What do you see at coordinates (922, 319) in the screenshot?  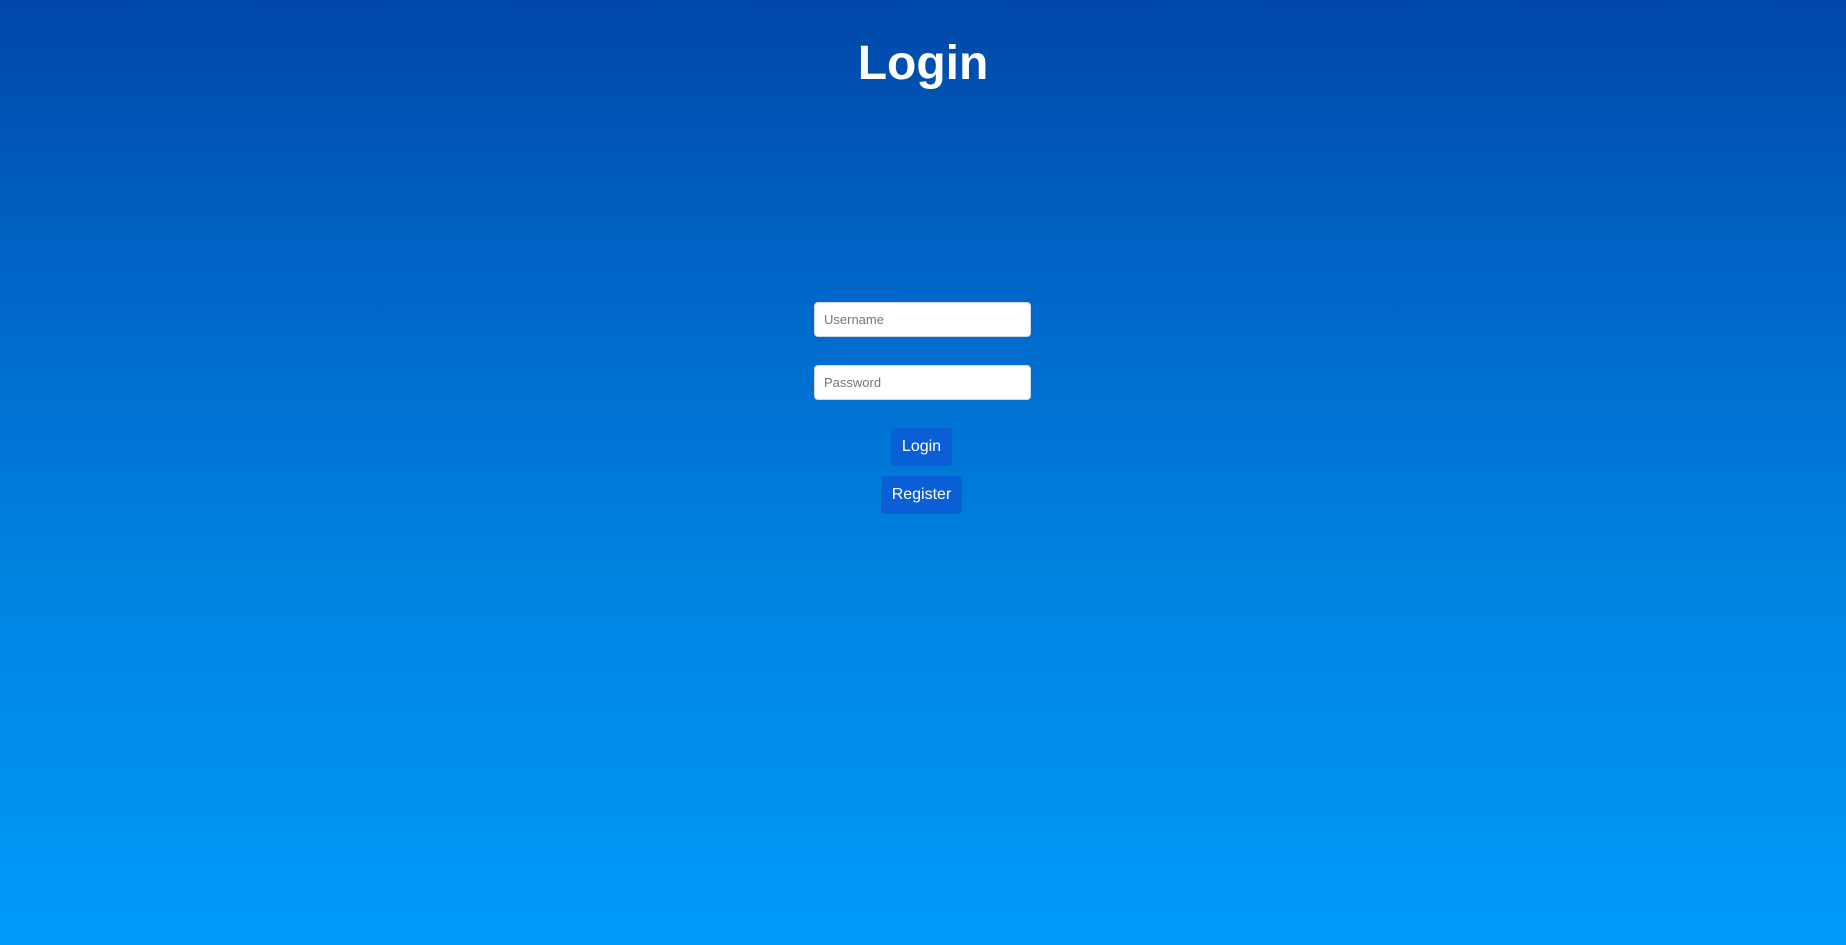 I see `username-input` at bounding box center [922, 319].